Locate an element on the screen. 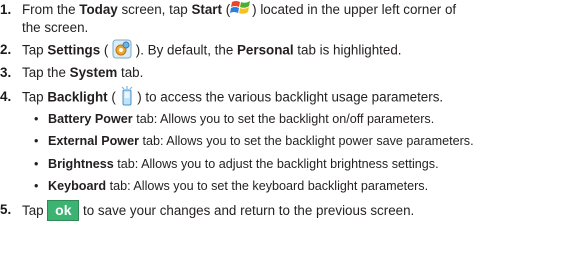 The image size is (584, 275). step-number: 4. is located at coordinates (6, 96).